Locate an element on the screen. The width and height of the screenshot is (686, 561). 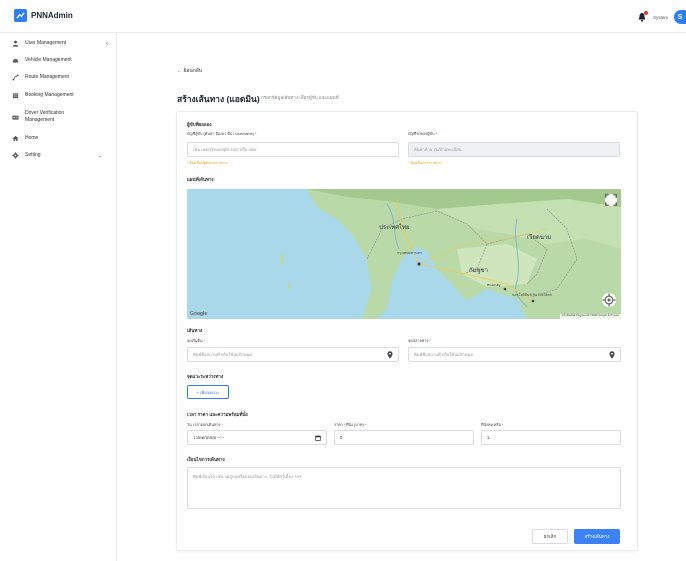
sidebar-item-driver-verification: Driver Verification Management is located at coordinates (52, 116).